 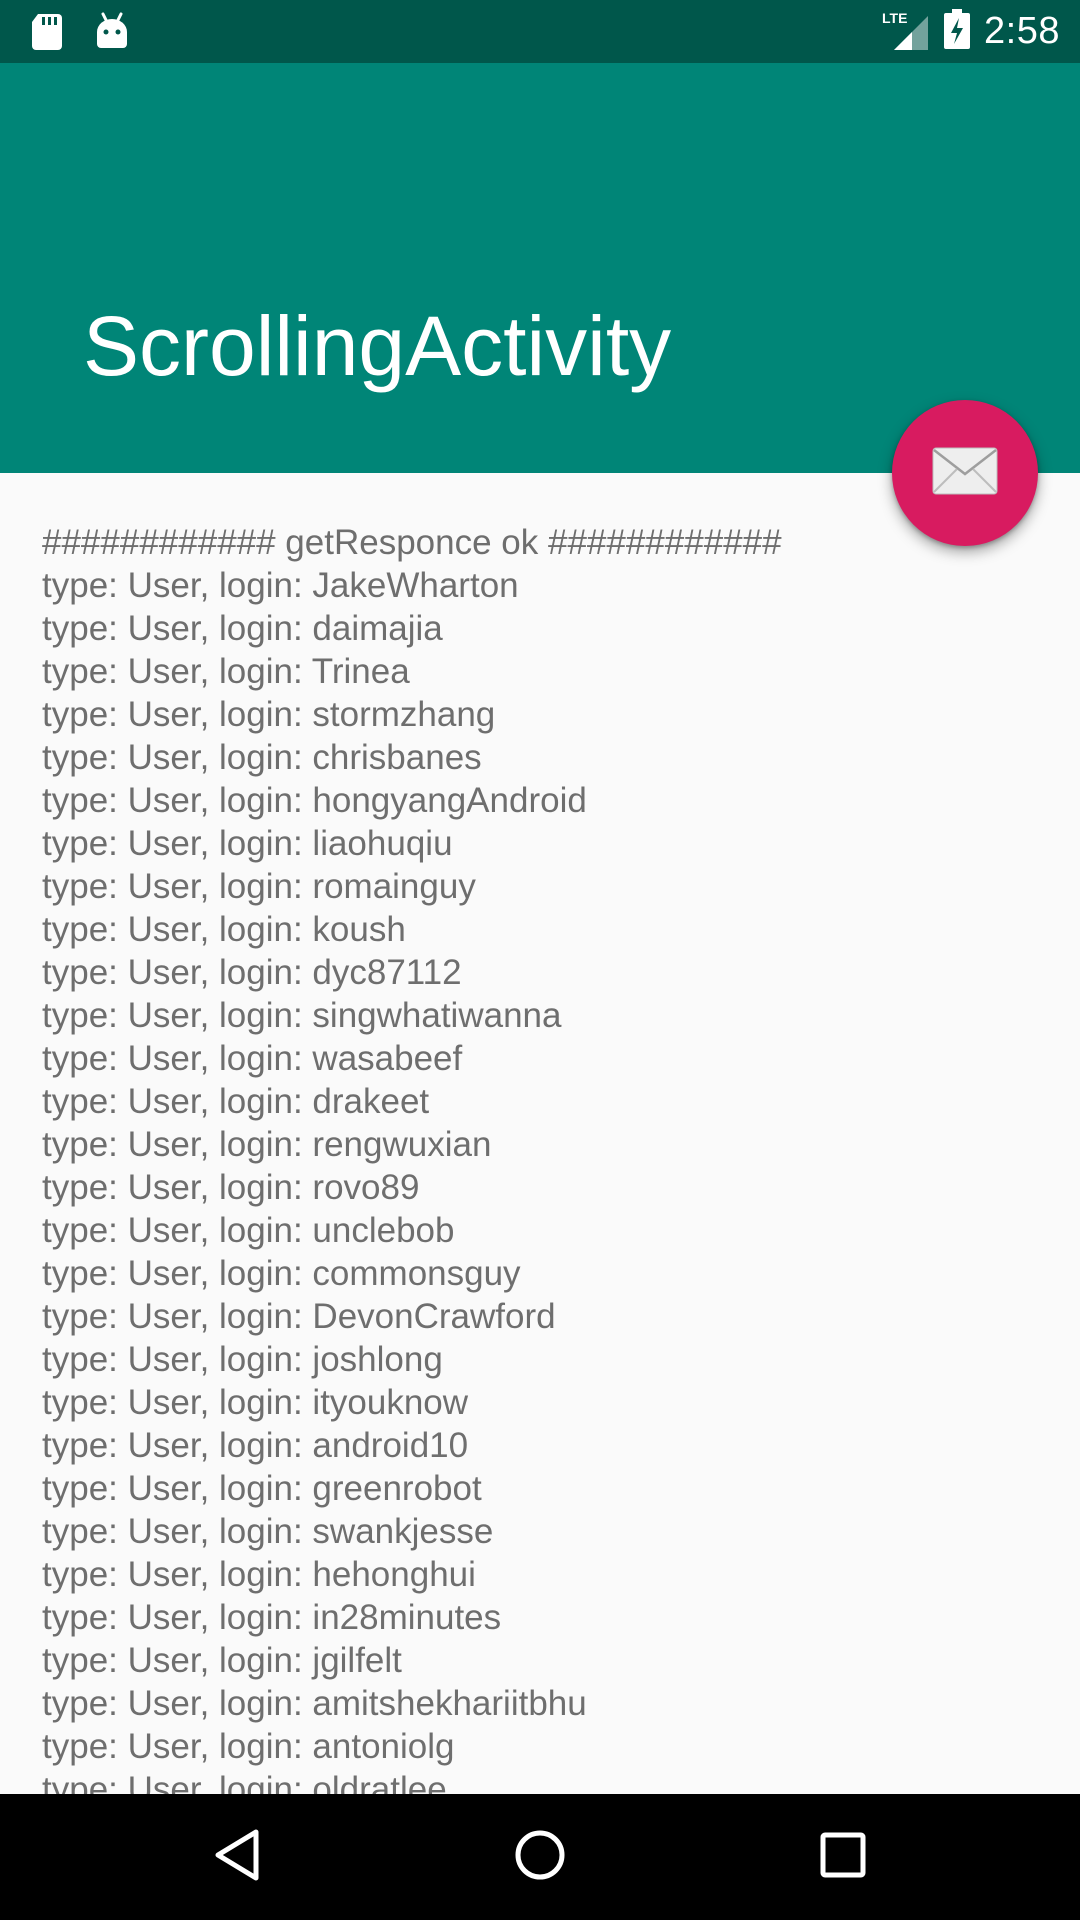 I want to click on status-bar: LTE 2:58, so click(x=540, y=31).